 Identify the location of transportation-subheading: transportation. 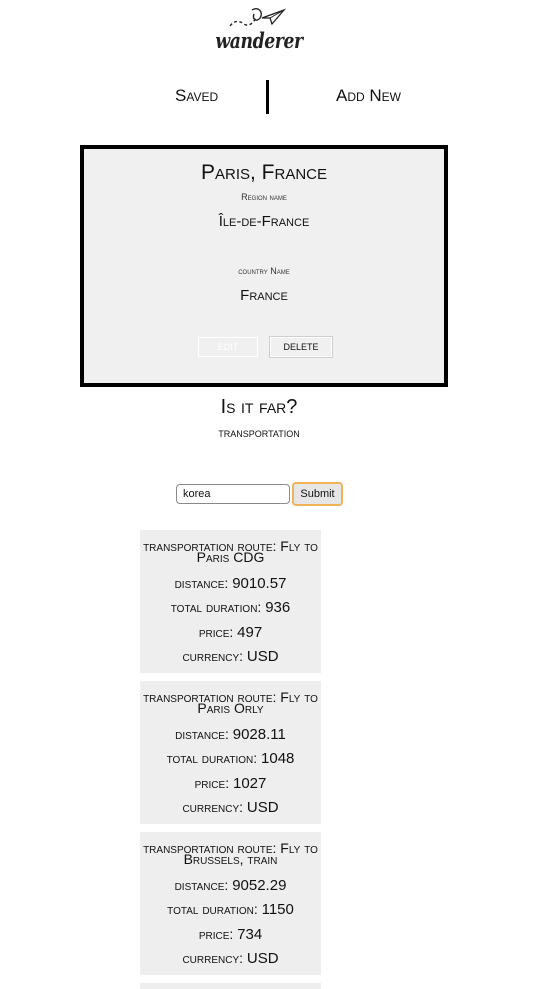
(259, 432).